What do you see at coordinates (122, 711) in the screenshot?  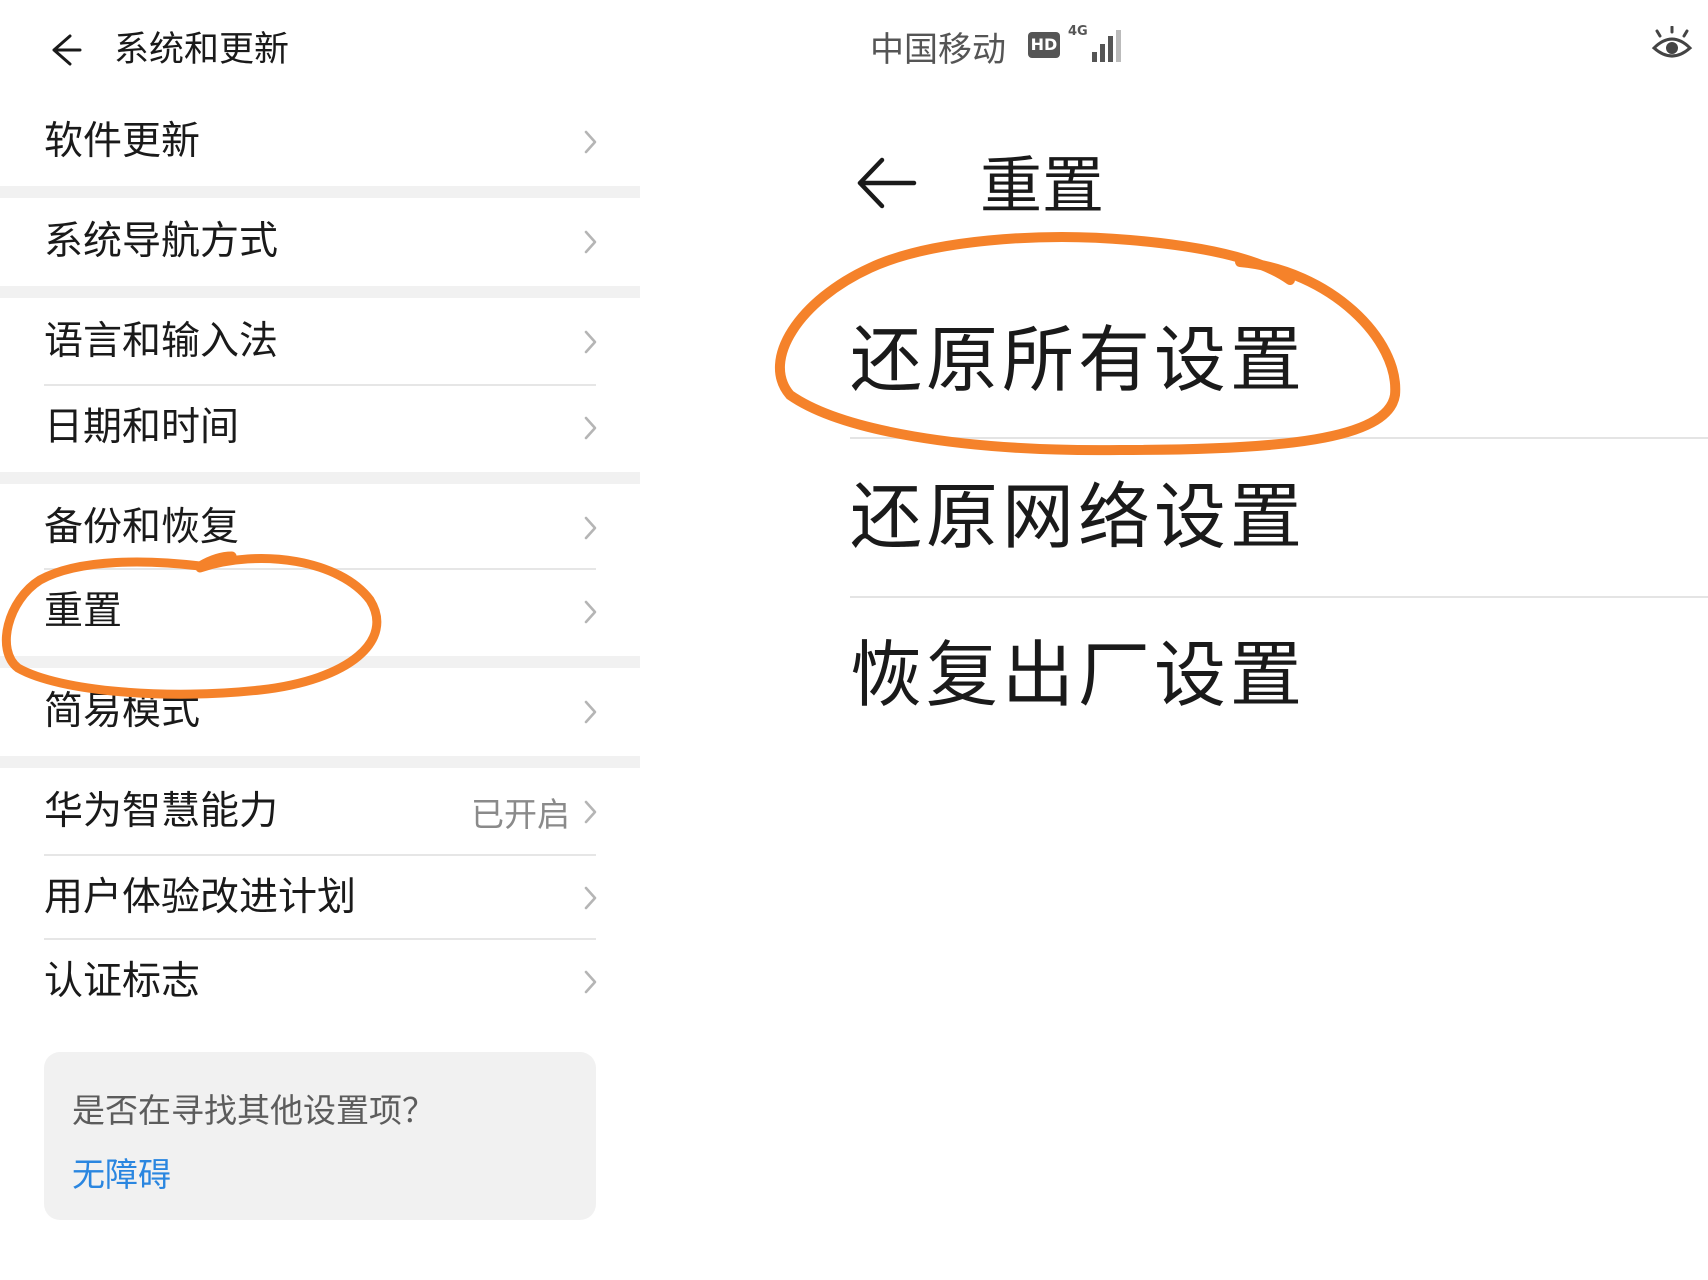 I see `menu-item-label: 简易模式` at bounding box center [122, 711].